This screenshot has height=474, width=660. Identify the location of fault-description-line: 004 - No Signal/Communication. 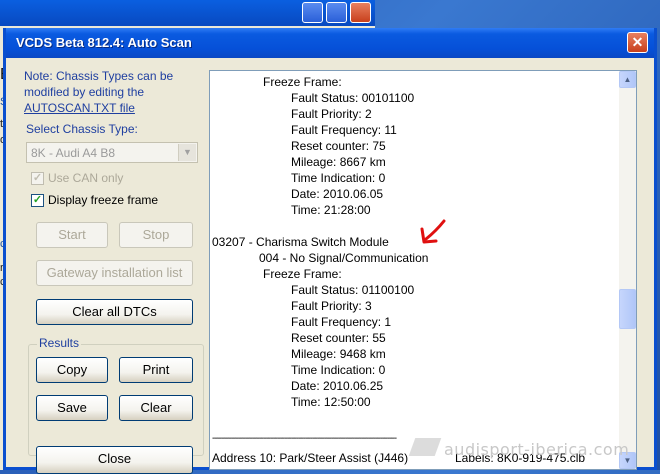
(344, 258).